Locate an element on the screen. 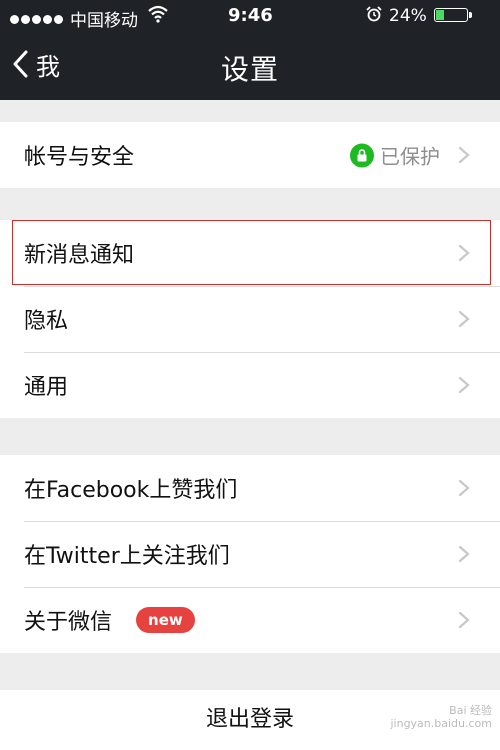 This screenshot has height=750, width=500. wifi-icon is located at coordinates (158, 14).